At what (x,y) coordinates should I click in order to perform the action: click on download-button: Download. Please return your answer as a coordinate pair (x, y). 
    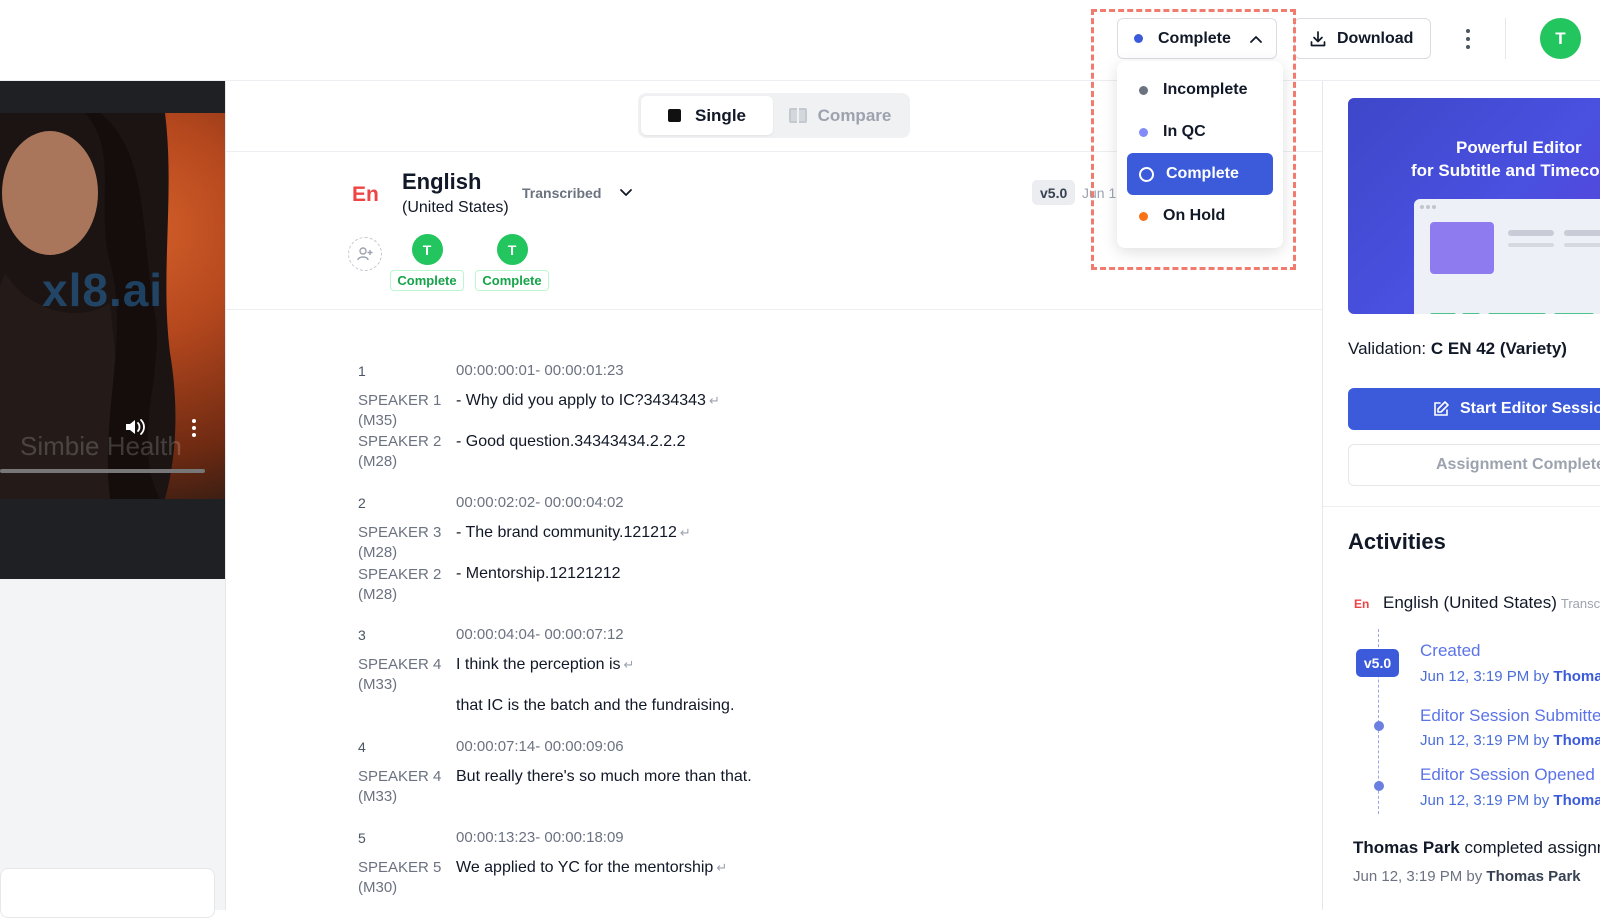
    Looking at the image, I should click on (1362, 38).